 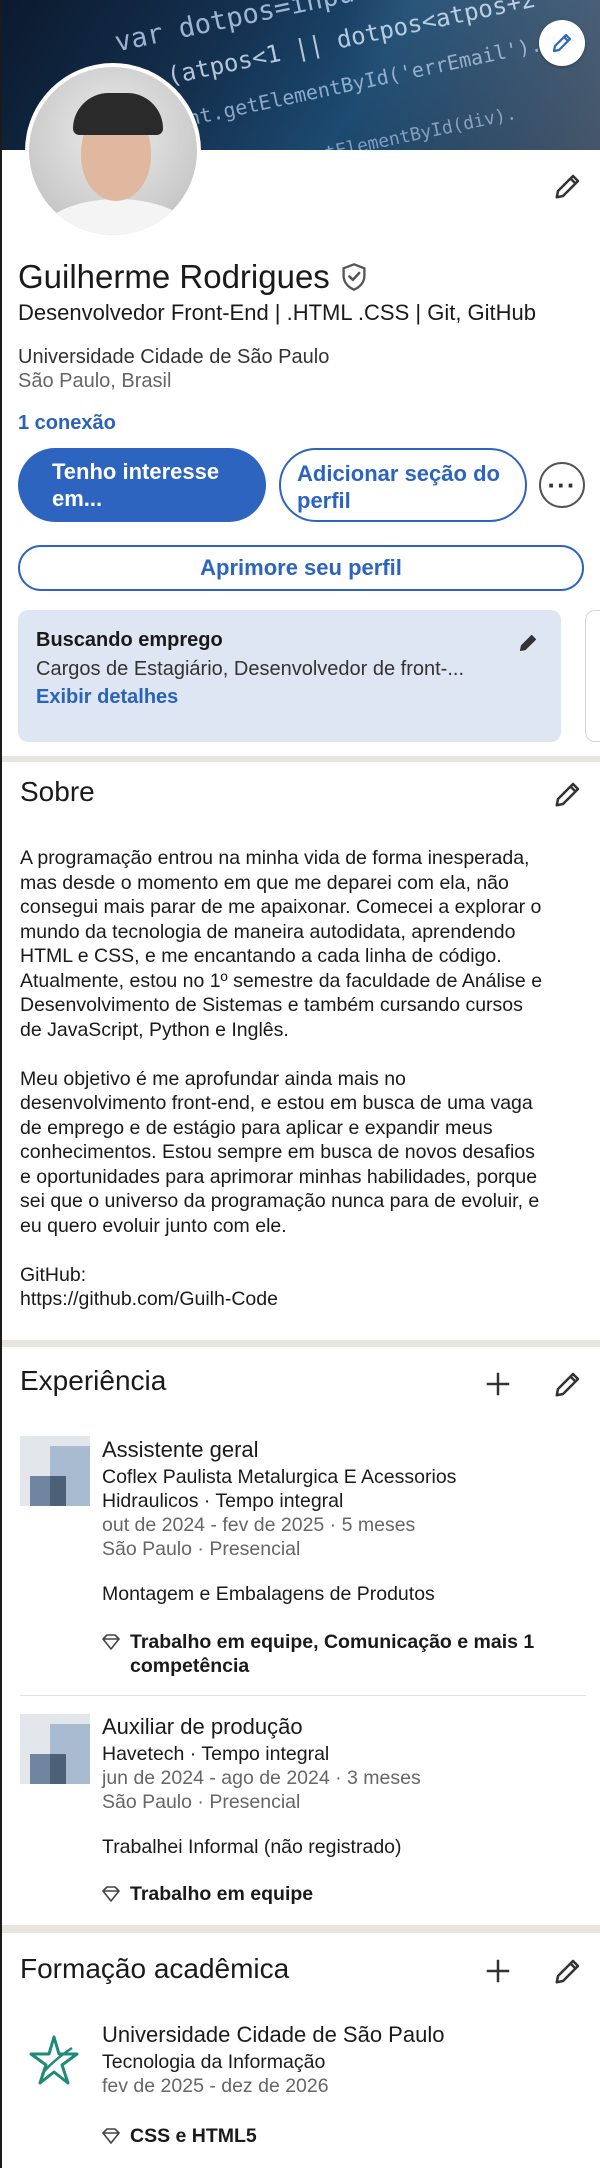 I want to click on experience-company: Hidraulicos · Tempo integral, so click(x=223, y=1501).